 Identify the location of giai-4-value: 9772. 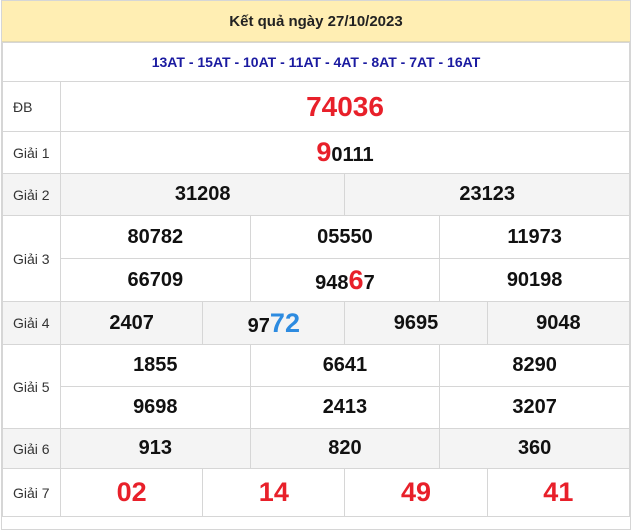
(274, 323).